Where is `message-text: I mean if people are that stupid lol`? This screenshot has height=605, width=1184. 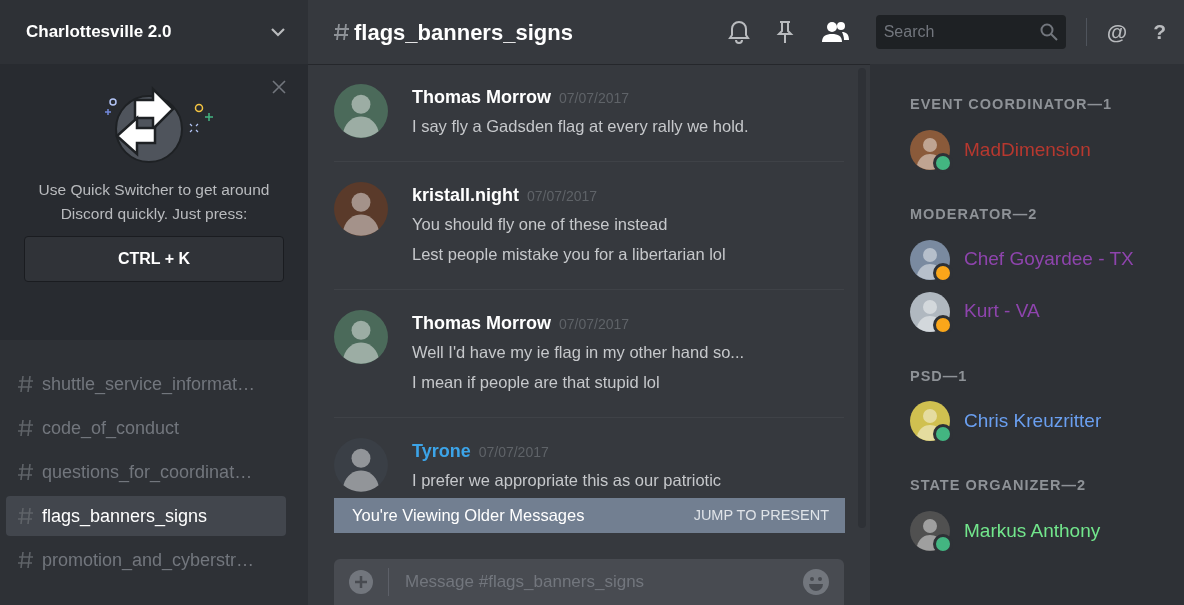 message-text: I mean if people are that stupid lol is located at coordinates (536, 382).